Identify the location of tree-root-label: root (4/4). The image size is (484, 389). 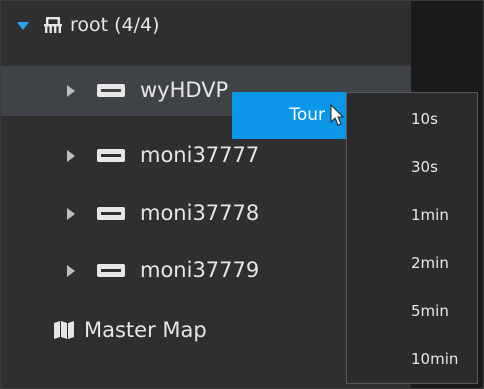
(115, 25).